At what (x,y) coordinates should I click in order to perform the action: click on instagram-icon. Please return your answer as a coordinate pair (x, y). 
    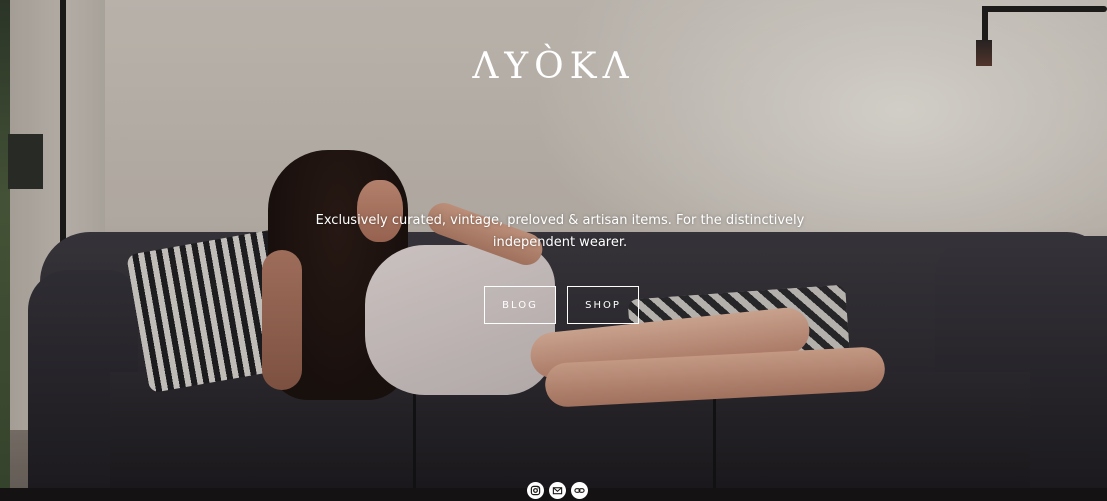
    Looking at the image, I should click on (535, 490).